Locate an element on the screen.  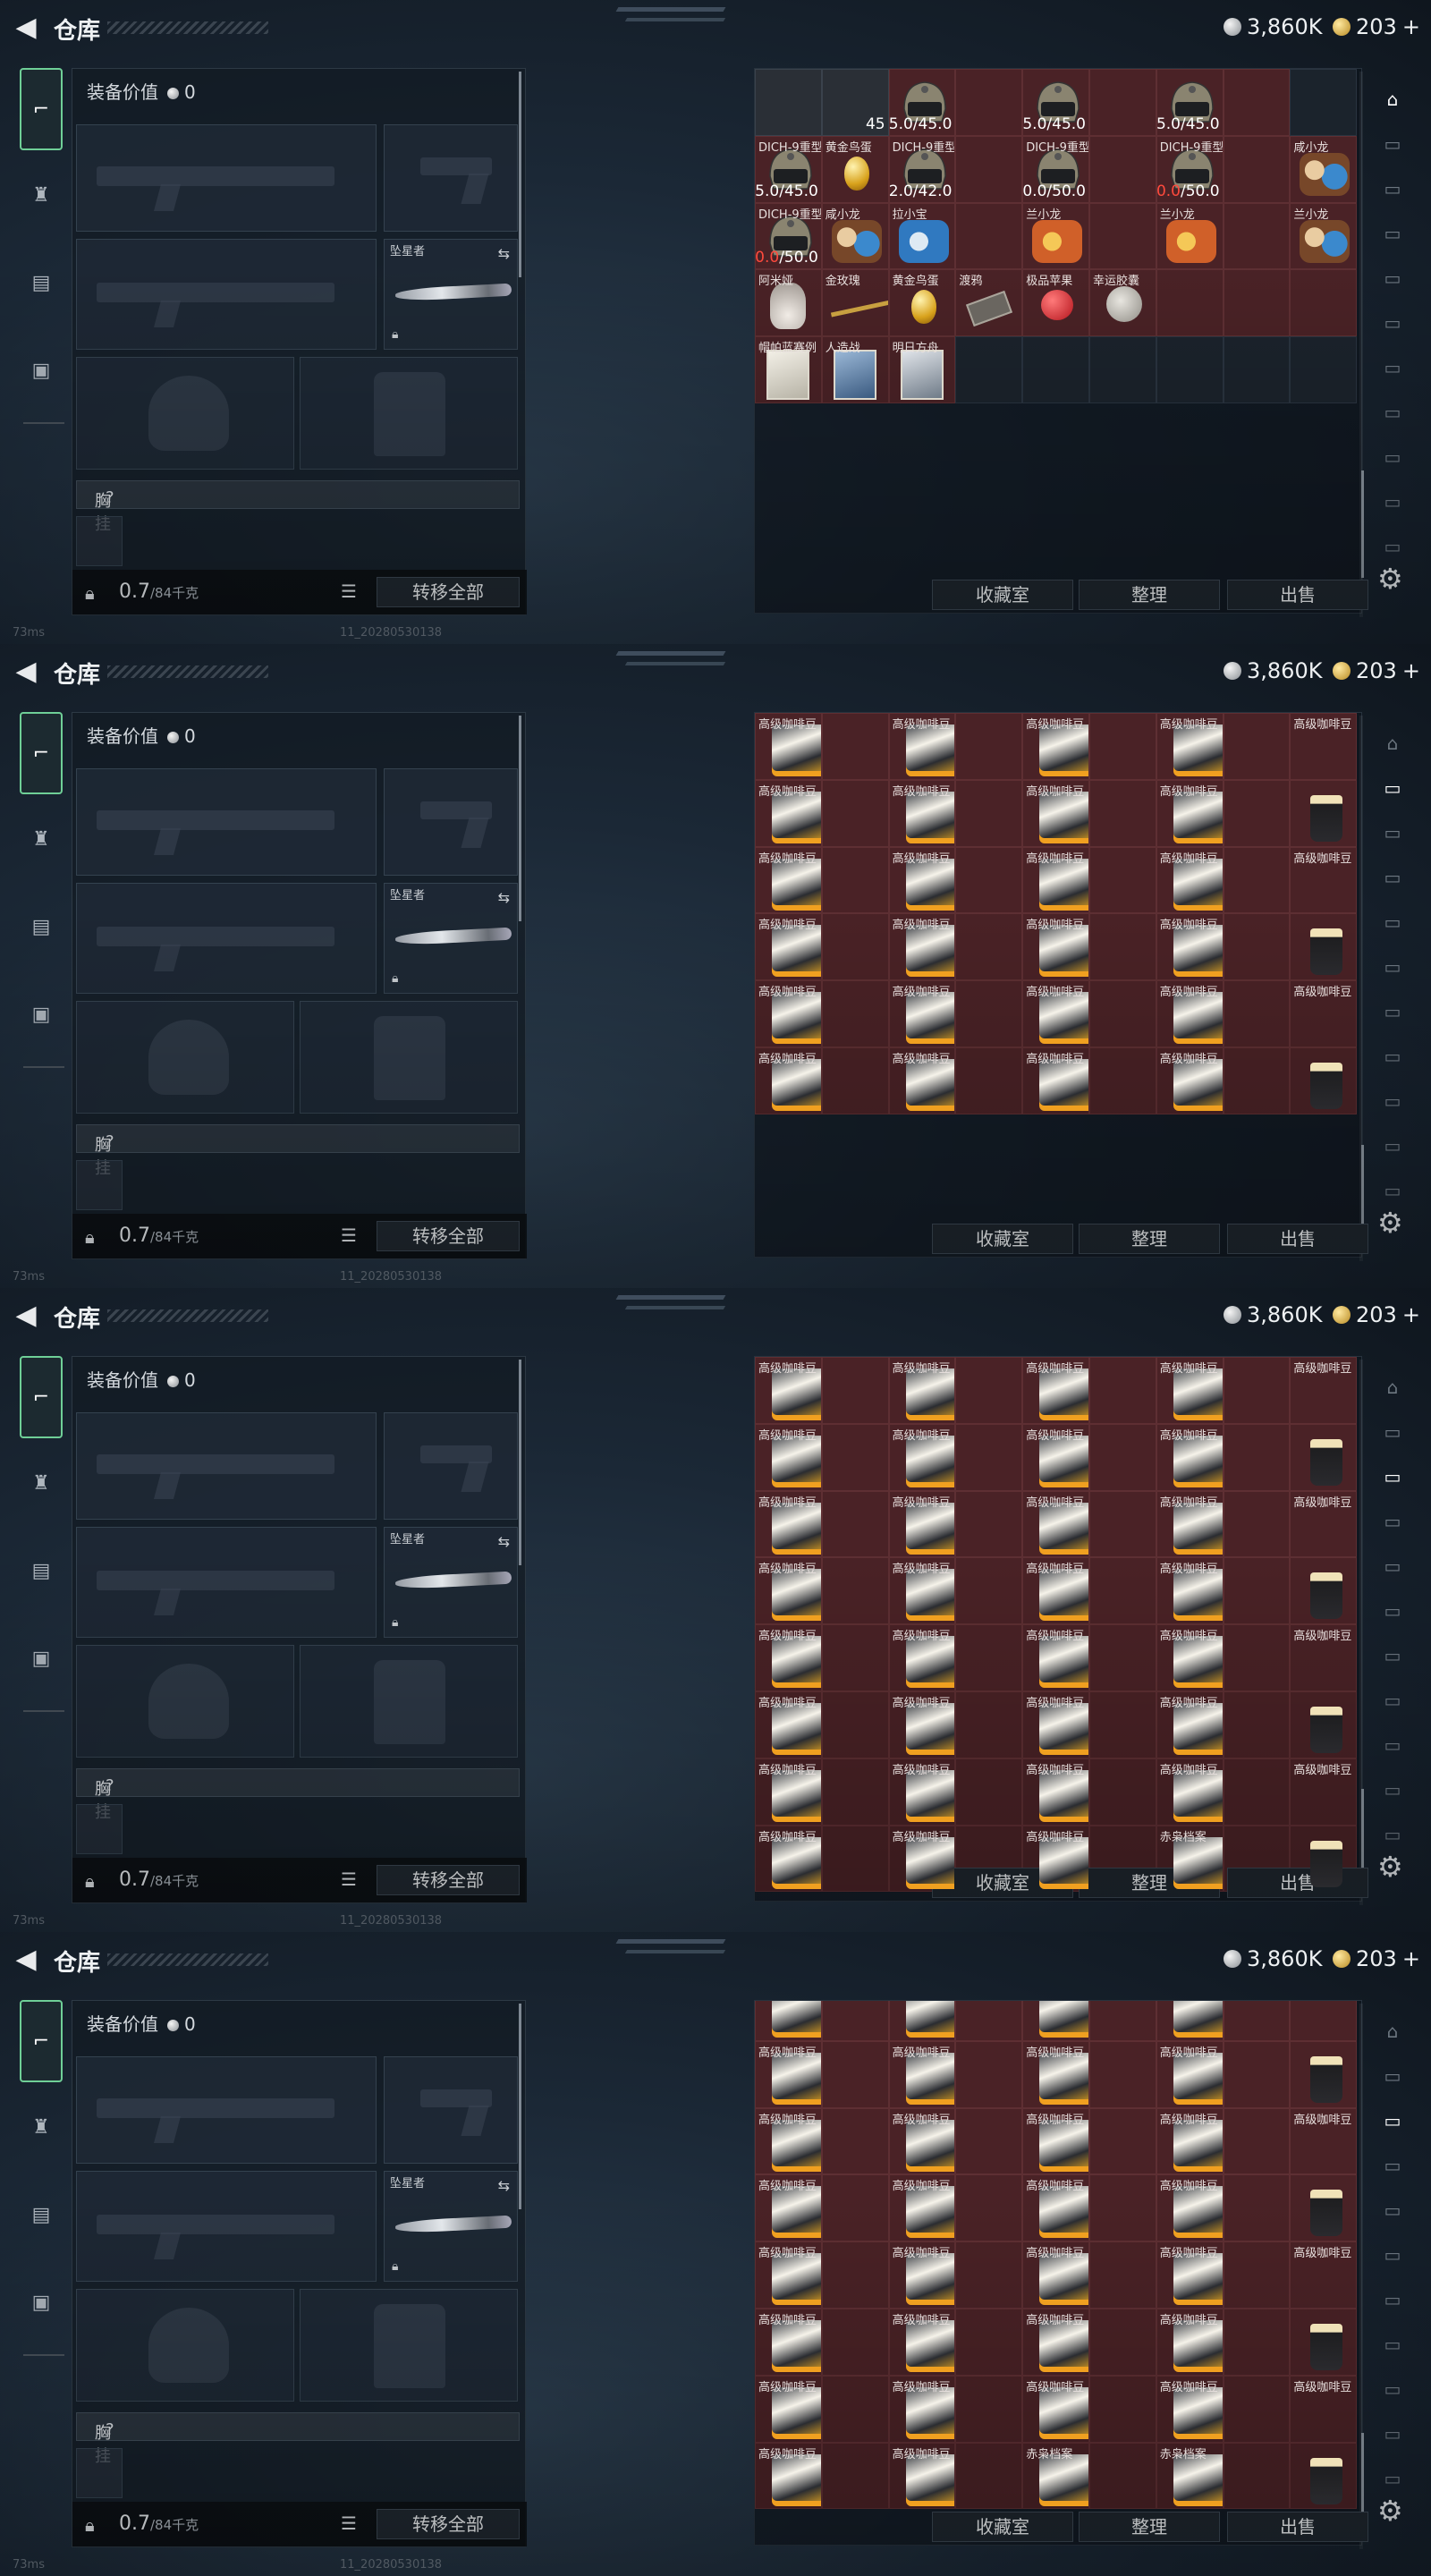
swap-icon: ⇆ is located at coordinates (504, 253).